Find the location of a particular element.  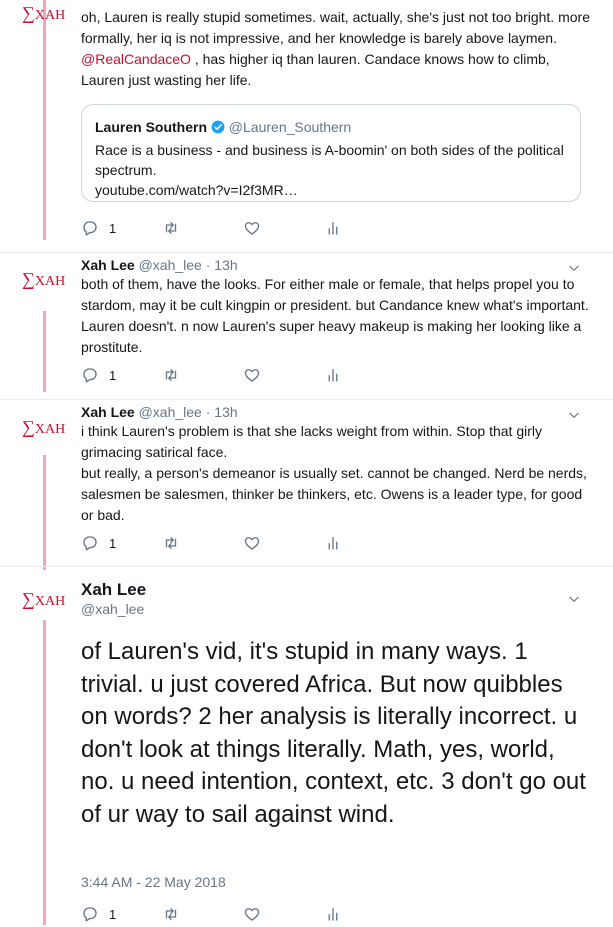

quoted-author-handle: @Lauren_Southern is located at coordinates (290, 127).